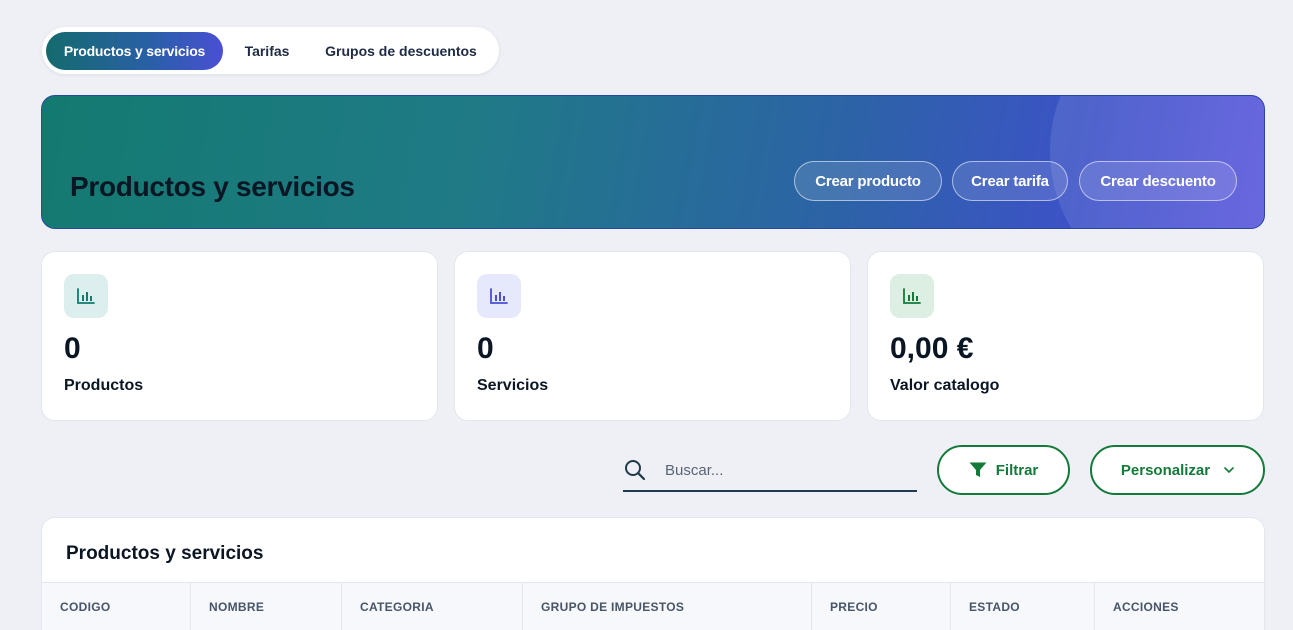 The image size is (1293, 630). Describe the element at coordinates (432, 606) in the screenshot. I see `column-header-categoria: CATEGORIA` at that location.